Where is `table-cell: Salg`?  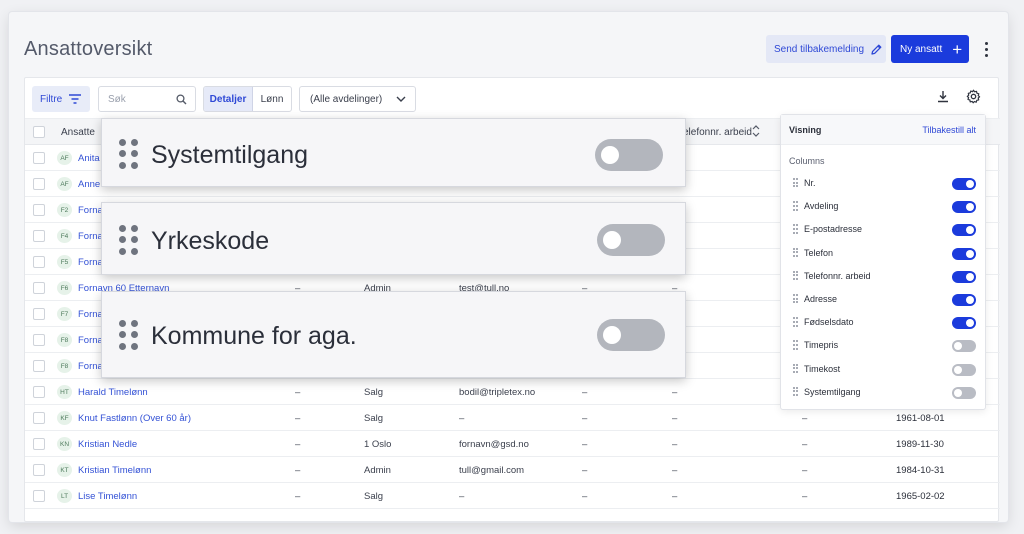 table-cell: Salg is located at coordinates (374, 496).